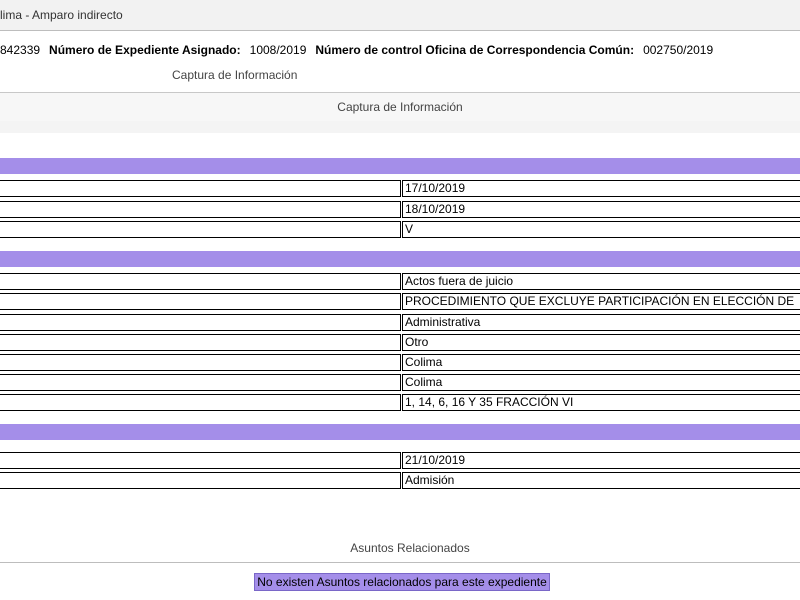 This screenshot has height=600, width=800. I want to click on form-row: Actos fuera de juicio, so click(400, 281).